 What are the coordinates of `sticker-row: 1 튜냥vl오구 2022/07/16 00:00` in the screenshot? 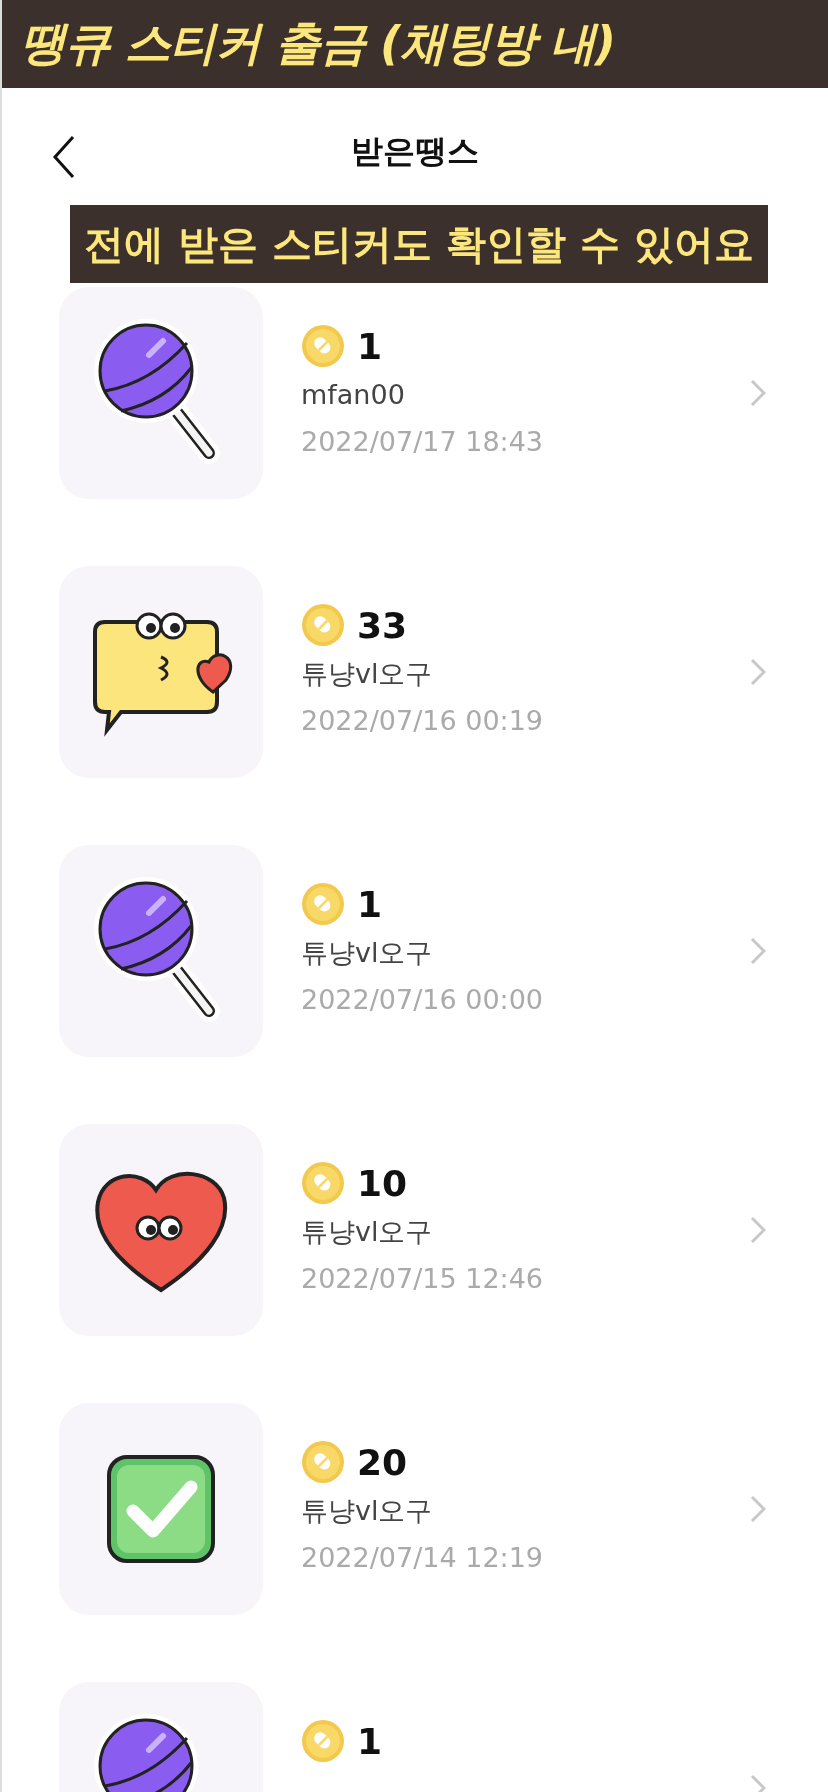 It's located at (415, 951).